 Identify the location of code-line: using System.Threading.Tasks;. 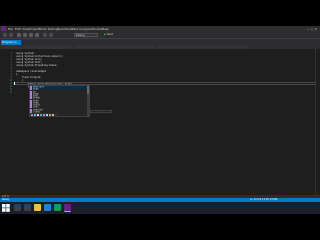
(37, 65).